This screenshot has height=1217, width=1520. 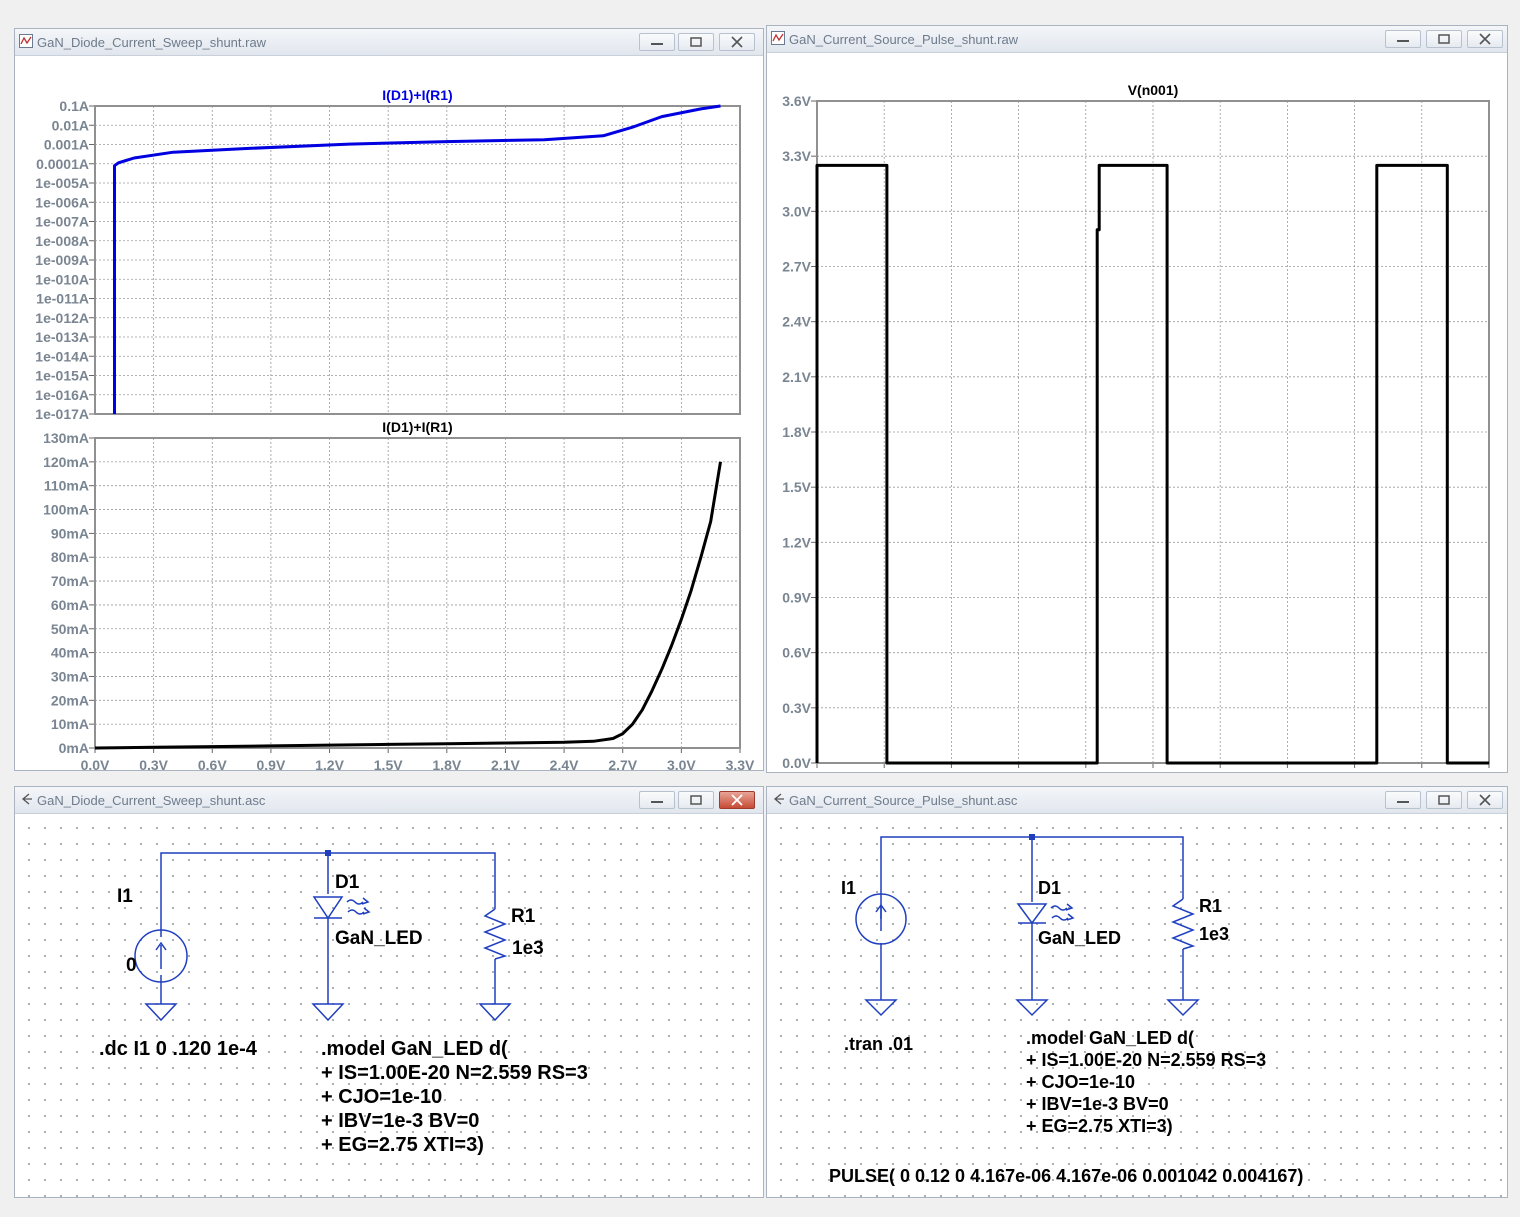 What do you see at coordinates (66, 145) in the screenshot?
I see `y-tick-label: 0.001A` at bounding box center [66, 145].